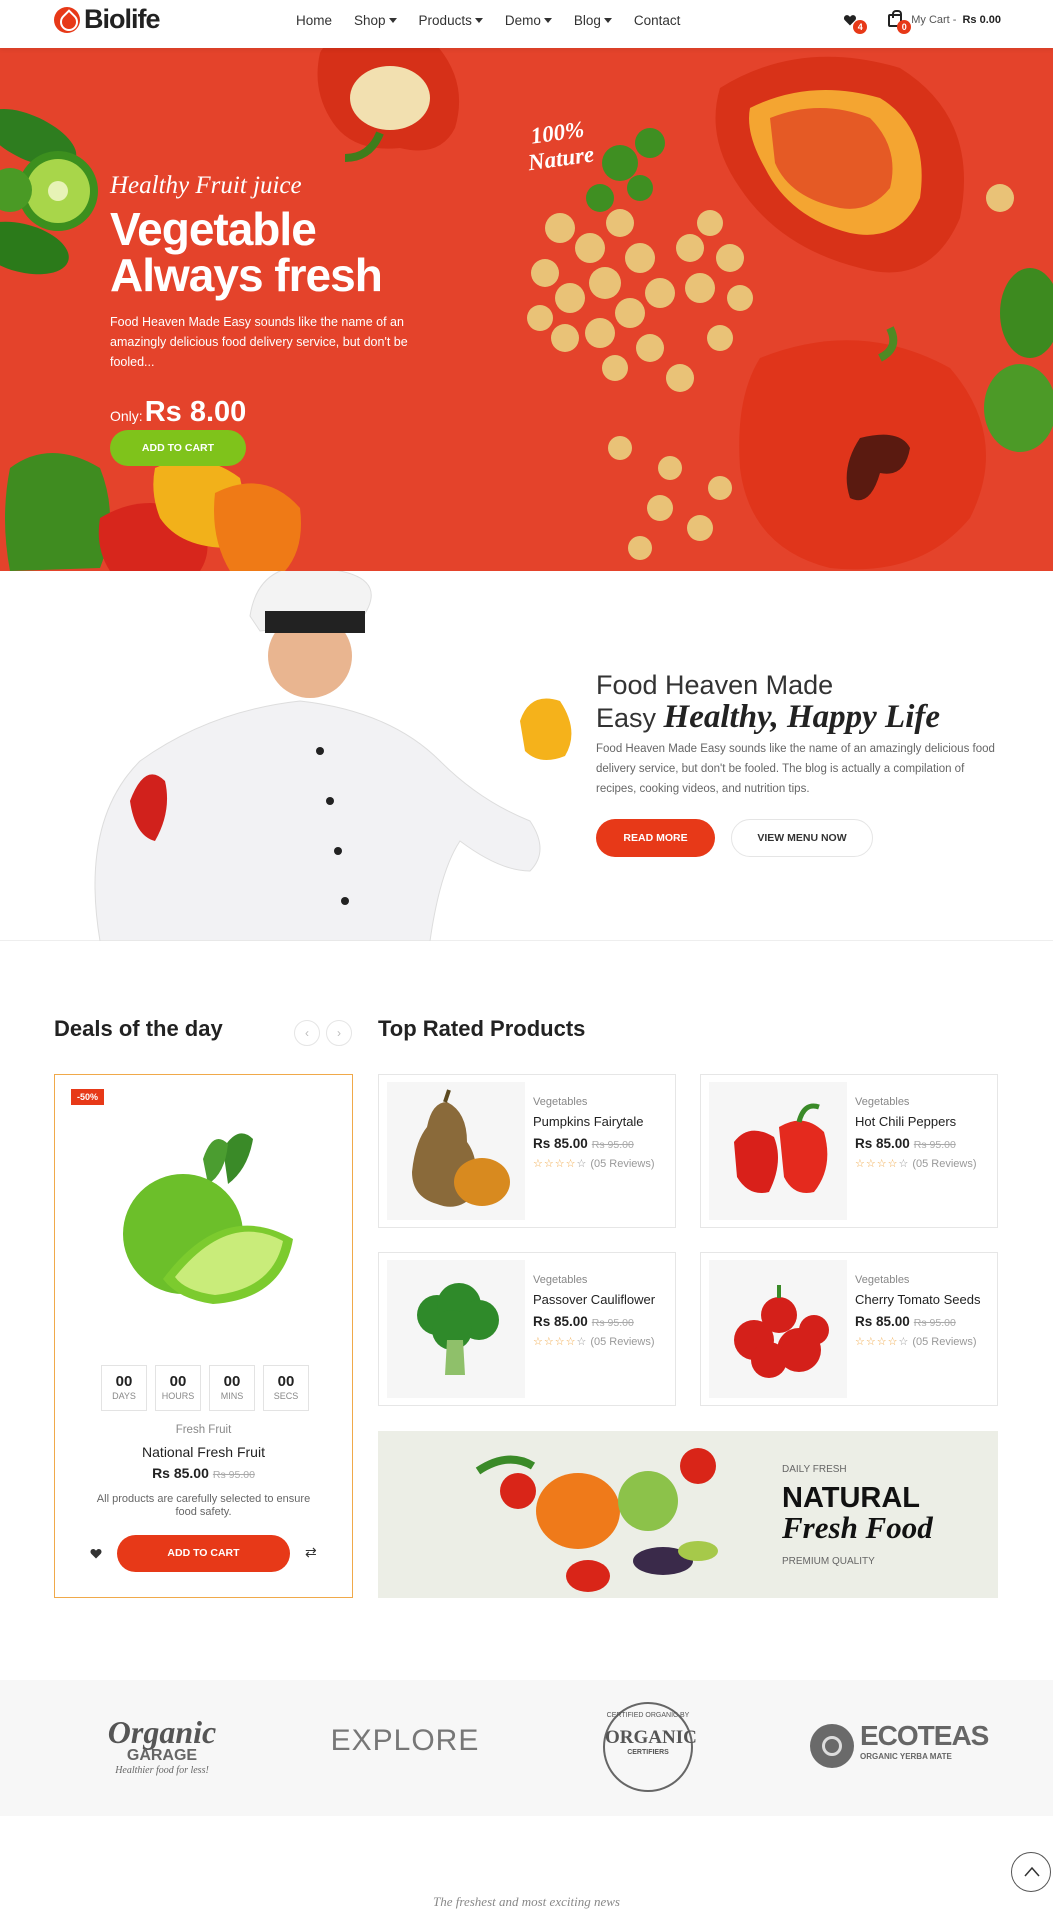 Image resolution: width=1053 pixels, height=1920 pixels. Describe the element at coordinates (802, 717) in the screenshot. I see `about-heading-italic: Healthy, Happy Life` at that location.